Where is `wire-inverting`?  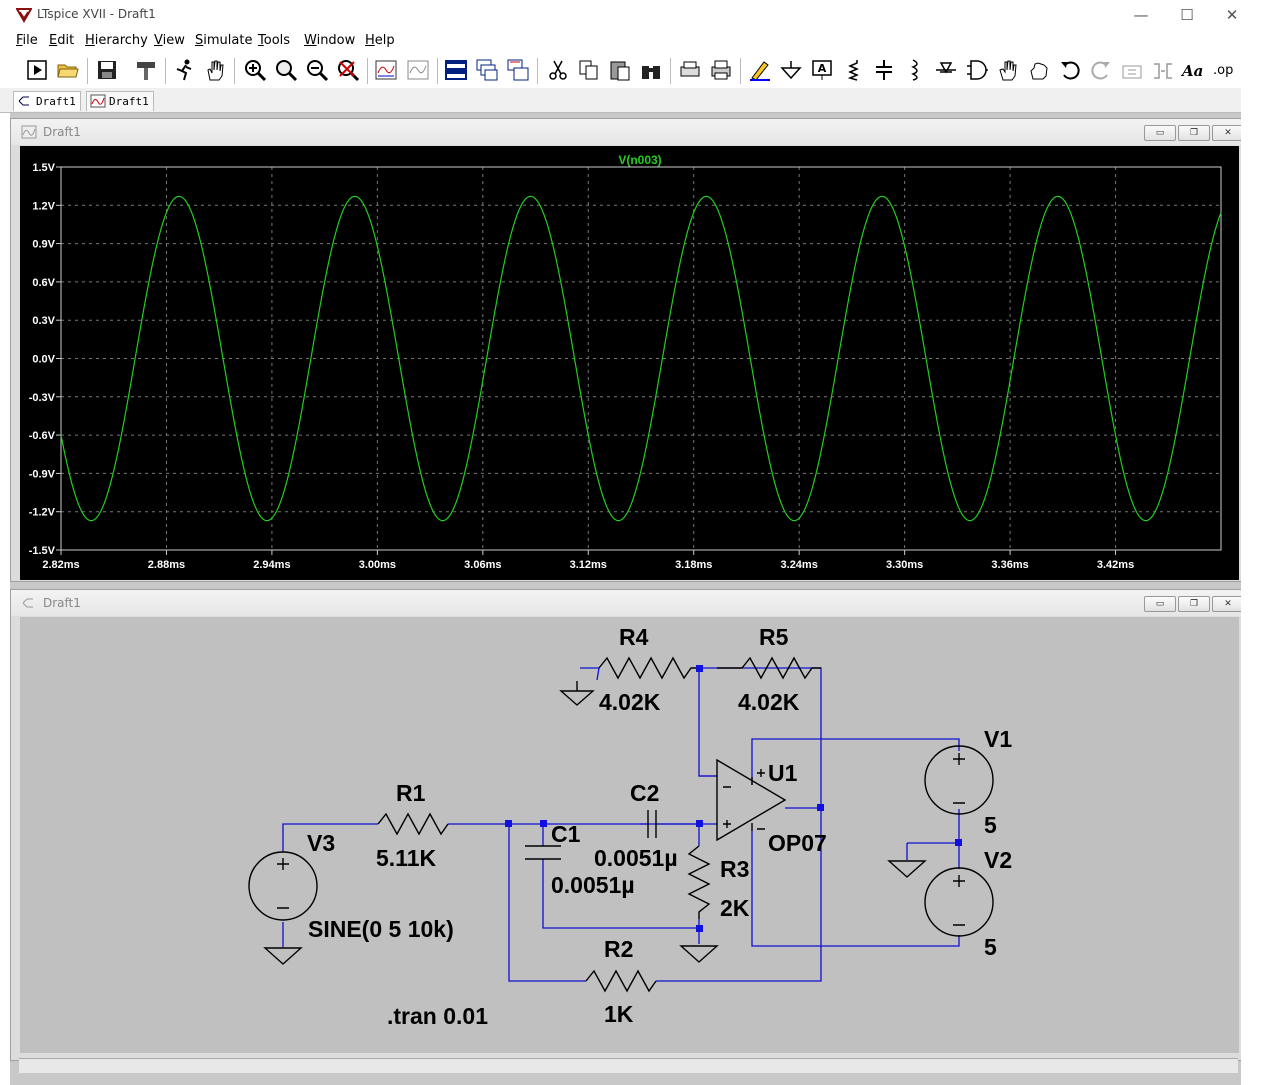 wire-inverting is located at coordinates (707, 722).